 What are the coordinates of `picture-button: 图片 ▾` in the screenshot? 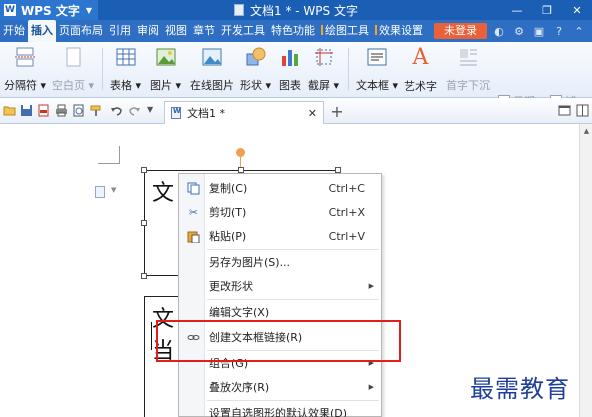 It's located at (165, 69).